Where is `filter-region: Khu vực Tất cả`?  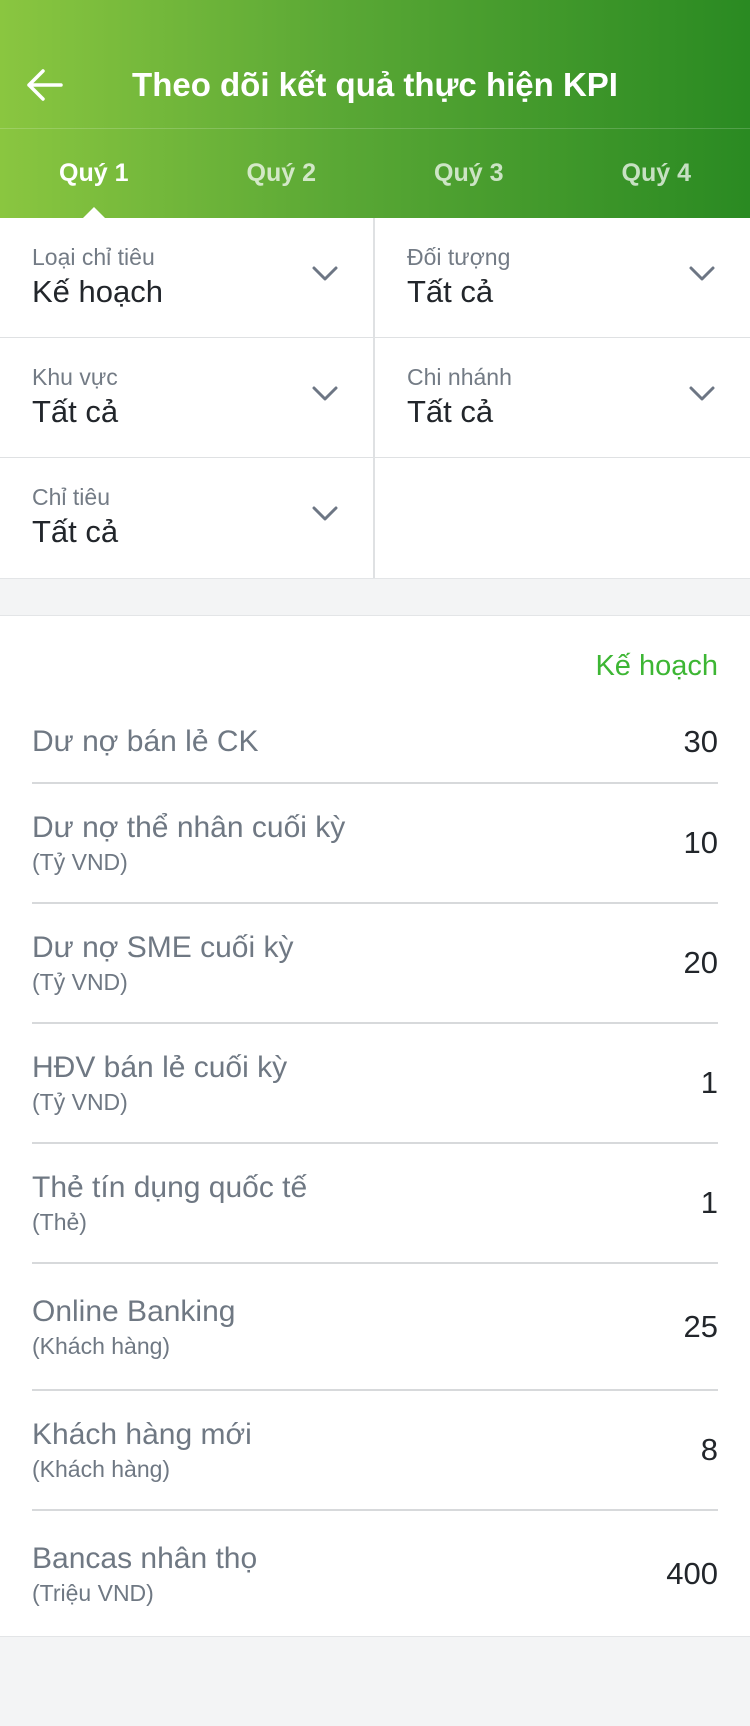
filter-region: Khu vực Tất cả is located at coordinates (187, 398).